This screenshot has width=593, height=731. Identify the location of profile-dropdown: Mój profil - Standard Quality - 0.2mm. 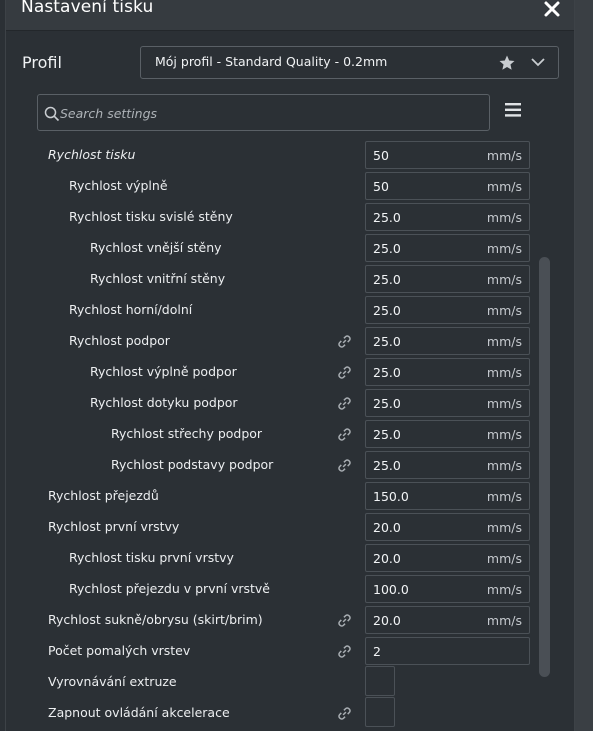
(349, 62).